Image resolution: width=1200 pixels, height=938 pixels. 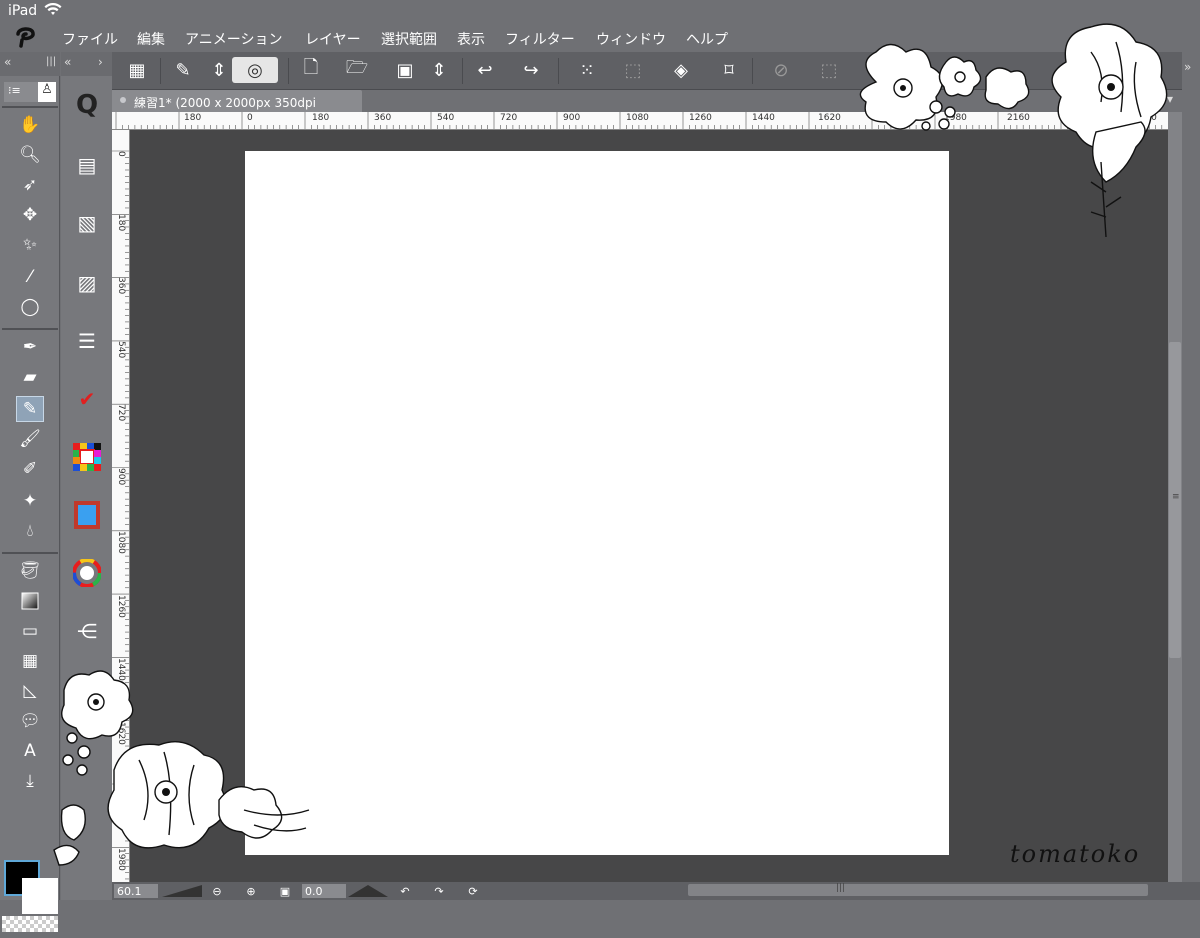 What do you see at coordinates (87, 165) in the screenshot?
I see `layer-property-icon: ▤` at bounding box center [87, 165].